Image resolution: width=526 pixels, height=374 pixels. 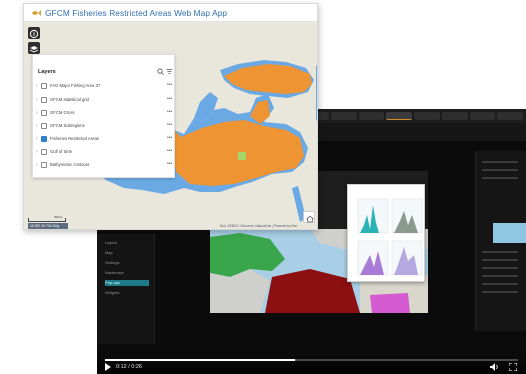 What do you see at coordinates (129, 367) in the screenshot?
I see `video-time: 0:12 / 0:26` at bounding box center [129, 367].